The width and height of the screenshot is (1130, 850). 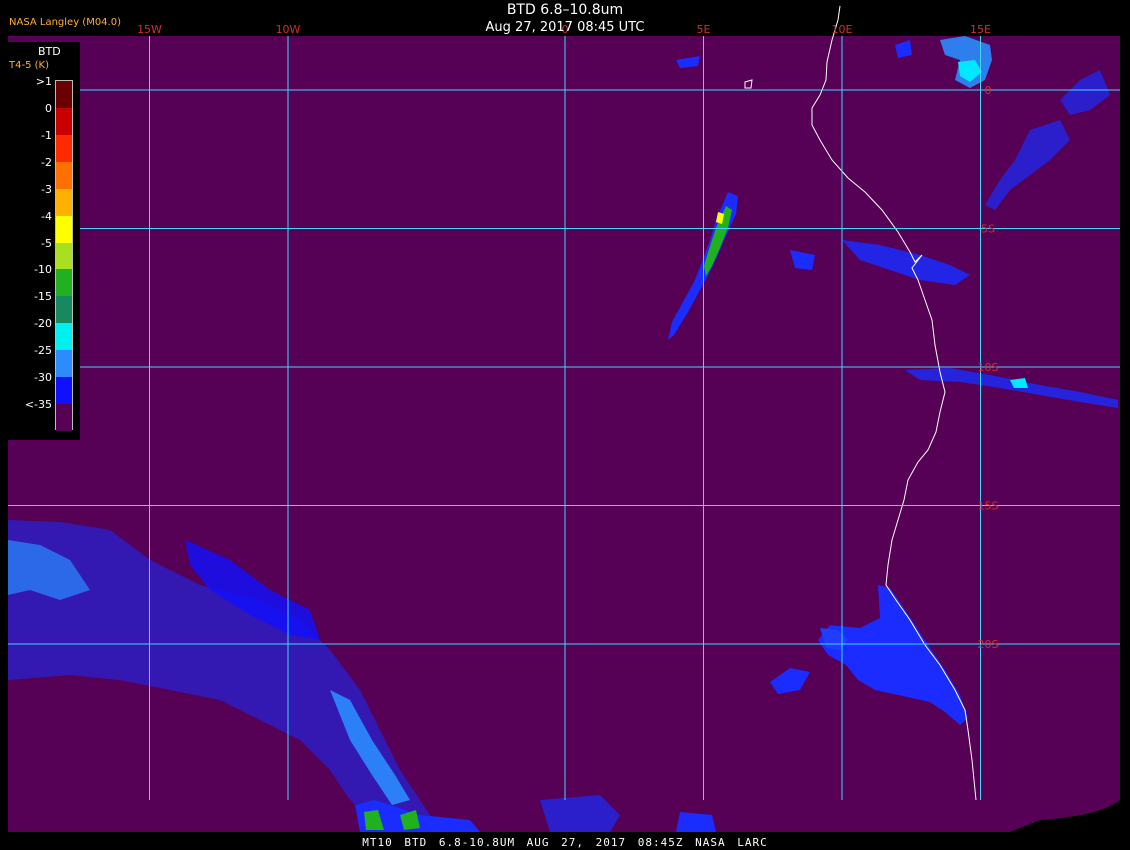 I want to click on source-label: NASA Langley (M04.0), so click(x=65, y=22).